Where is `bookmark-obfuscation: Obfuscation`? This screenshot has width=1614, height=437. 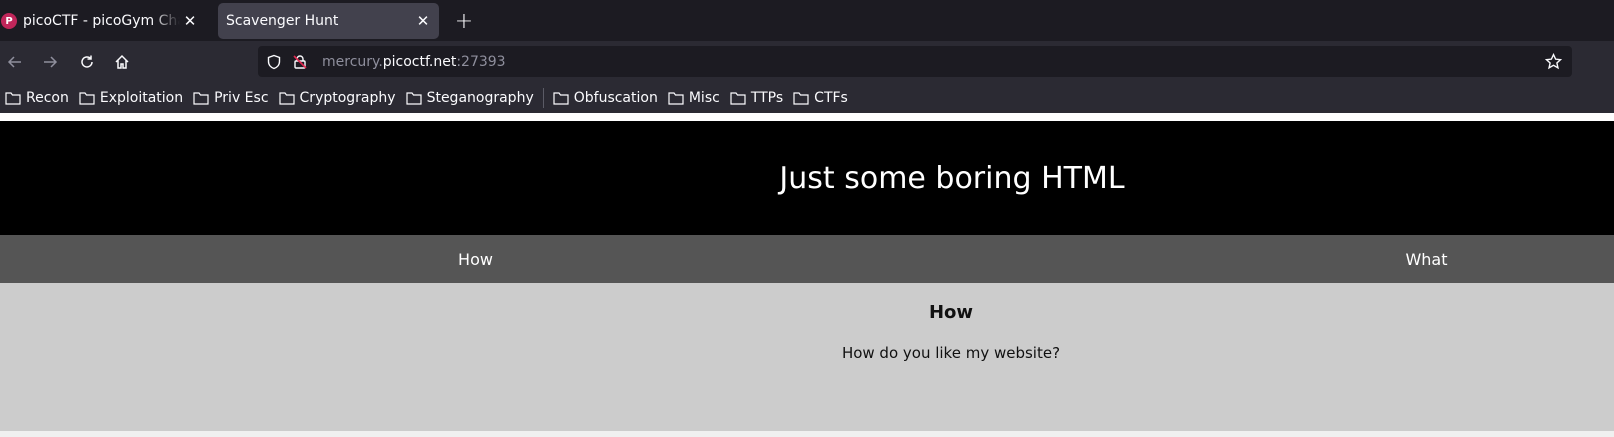 bookmark-obfuscation: Obfuscation is located at coordinates (605, 98).